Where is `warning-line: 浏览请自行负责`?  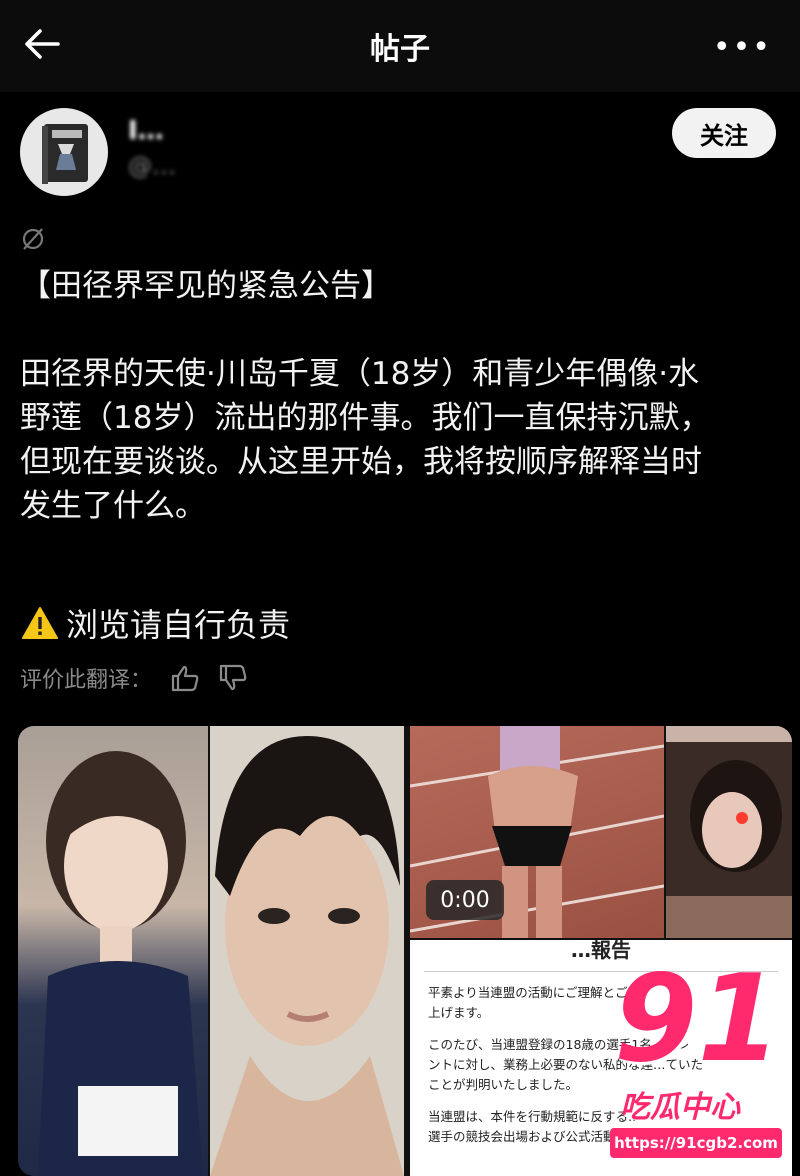
warning-line: 浏览请自行负责 is located at coordinates (155, 623).